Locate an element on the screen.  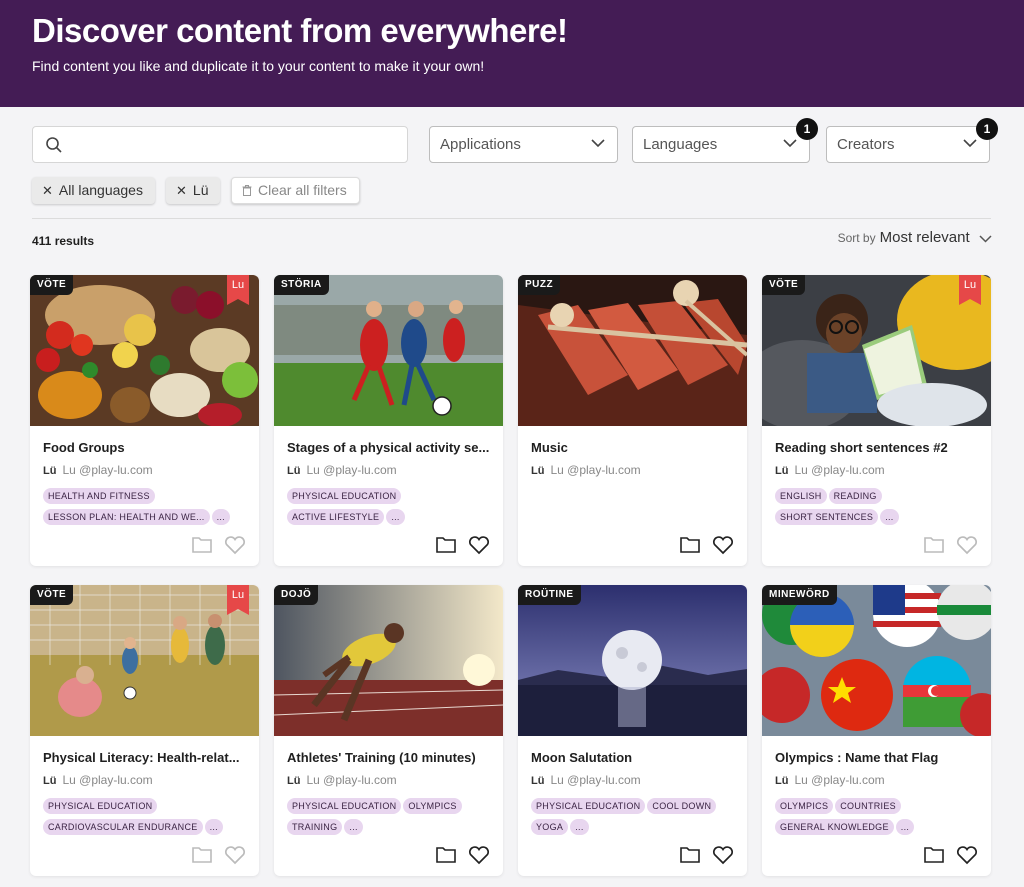
card-title: Food Groups is located at coordinates (145, 447).